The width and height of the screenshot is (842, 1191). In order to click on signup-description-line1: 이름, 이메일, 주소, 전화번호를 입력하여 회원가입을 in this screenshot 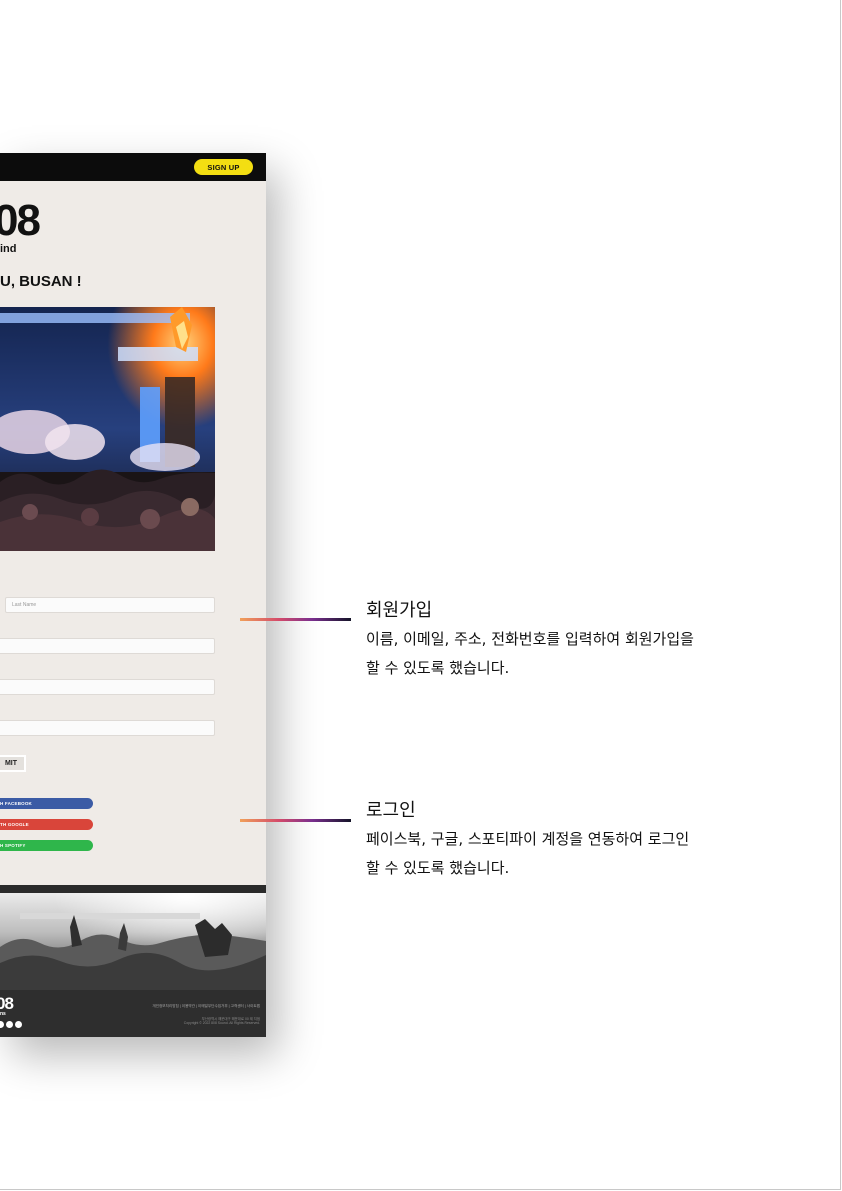, I will do `click(530, 639)`.